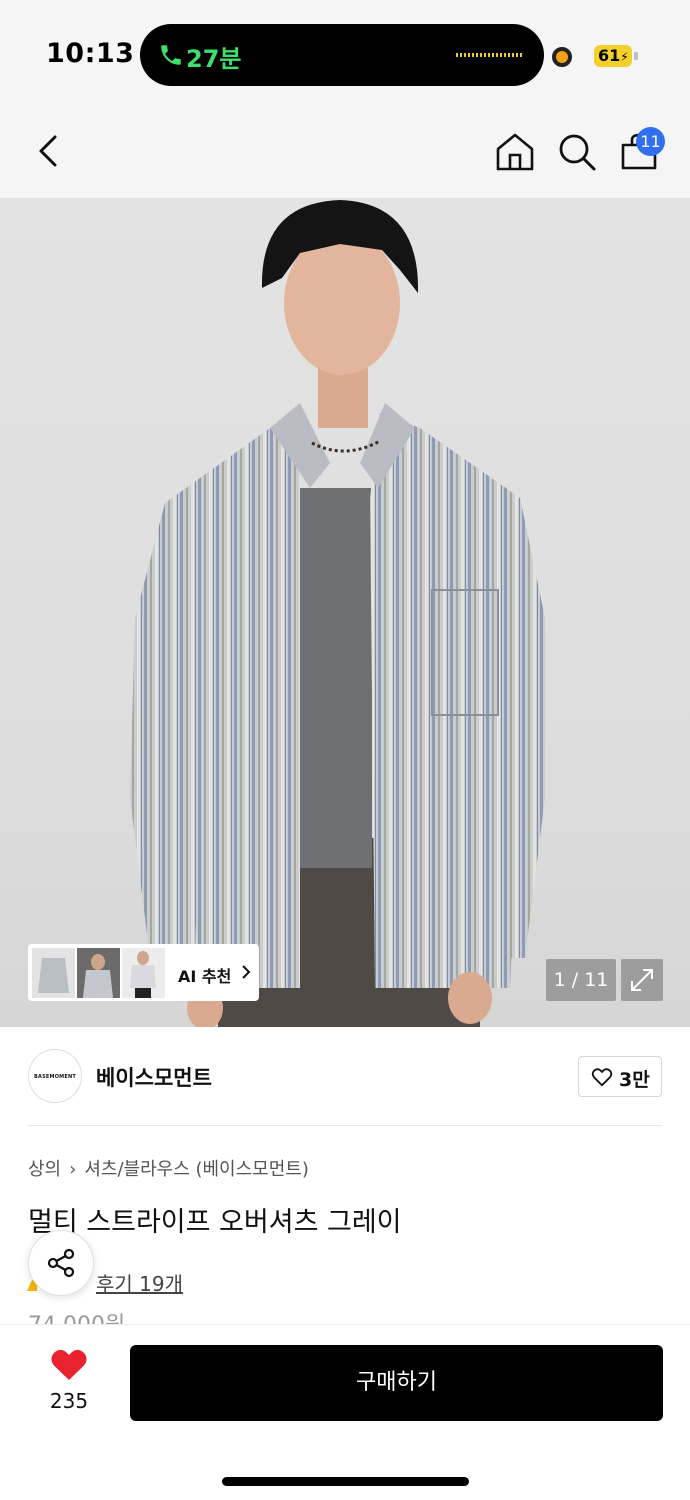 The height and width of the screenshot is (1500, 690). I want to click on battery-icon: 61⚡, so click(613, 56).